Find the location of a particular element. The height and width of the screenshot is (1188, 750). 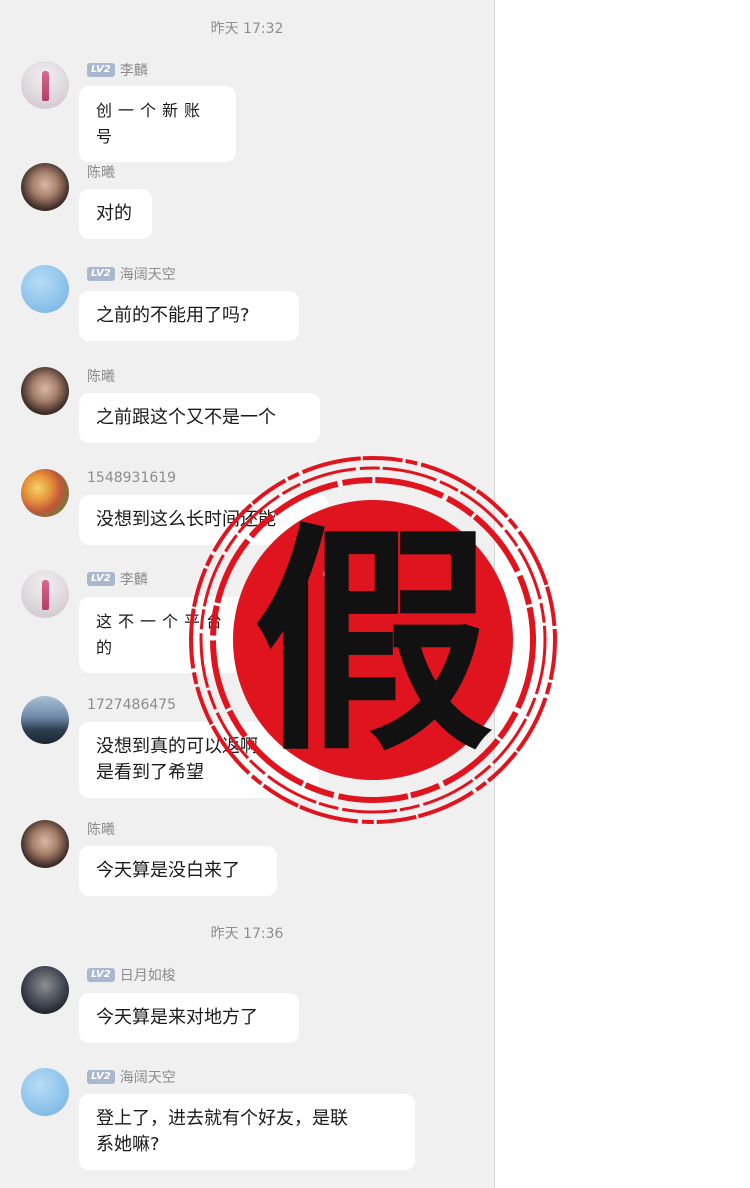

mountain-avatar is located at coordinates (45, 720).